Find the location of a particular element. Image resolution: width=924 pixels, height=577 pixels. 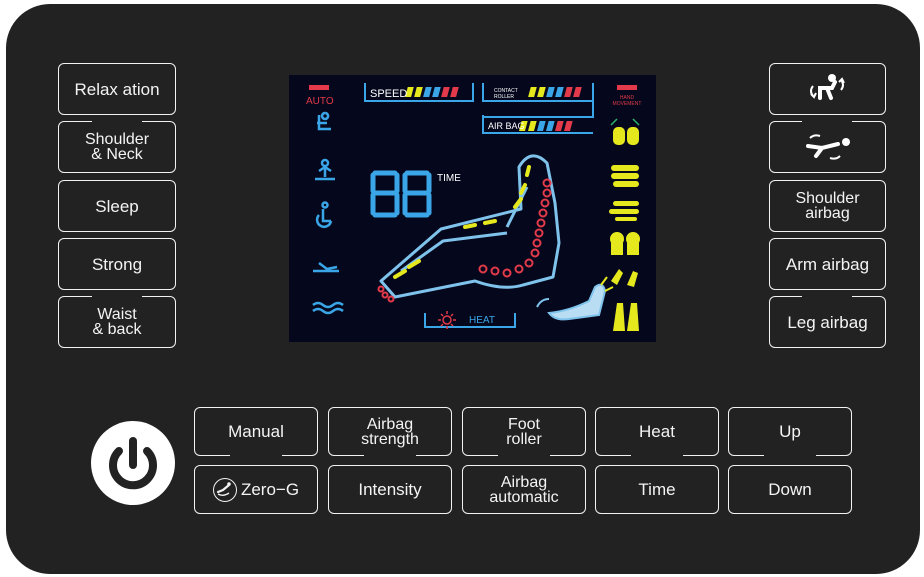

relaxation-button: Relax ation is located at coordinates (117, 89).